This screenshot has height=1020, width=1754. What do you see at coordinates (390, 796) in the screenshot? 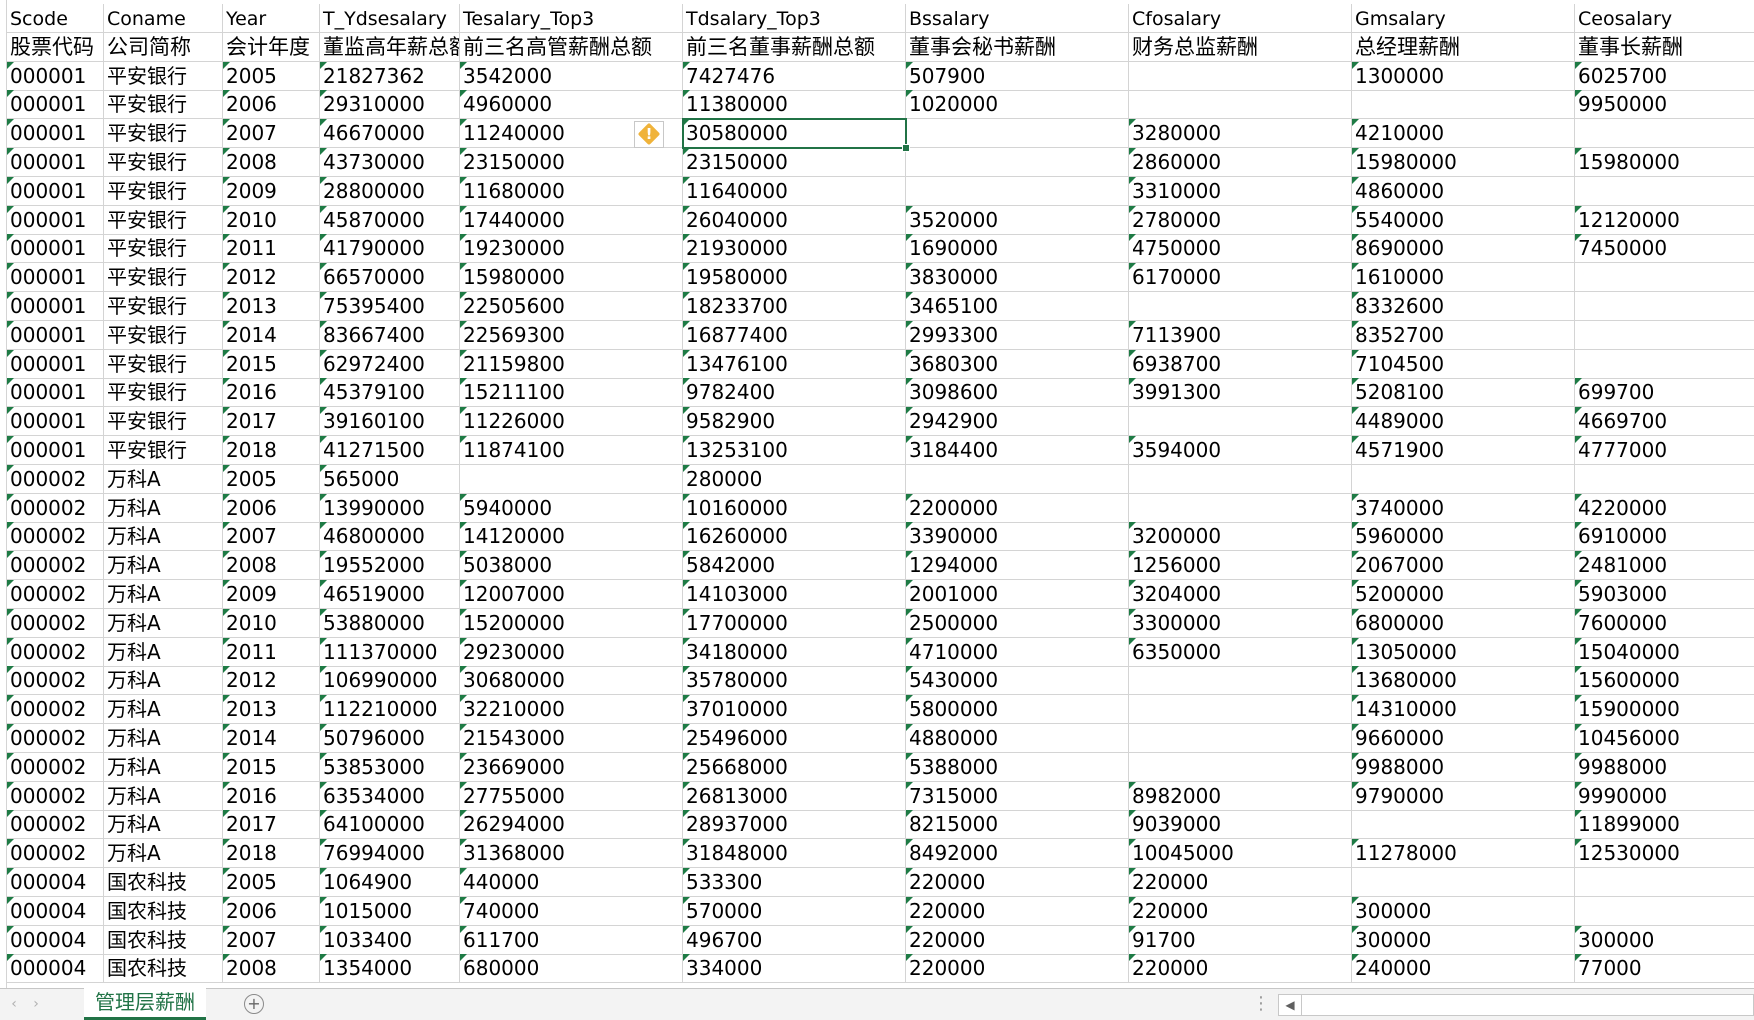
I see `cell-t-ydsesalary: 63534000` at bounding box center [390, 796].